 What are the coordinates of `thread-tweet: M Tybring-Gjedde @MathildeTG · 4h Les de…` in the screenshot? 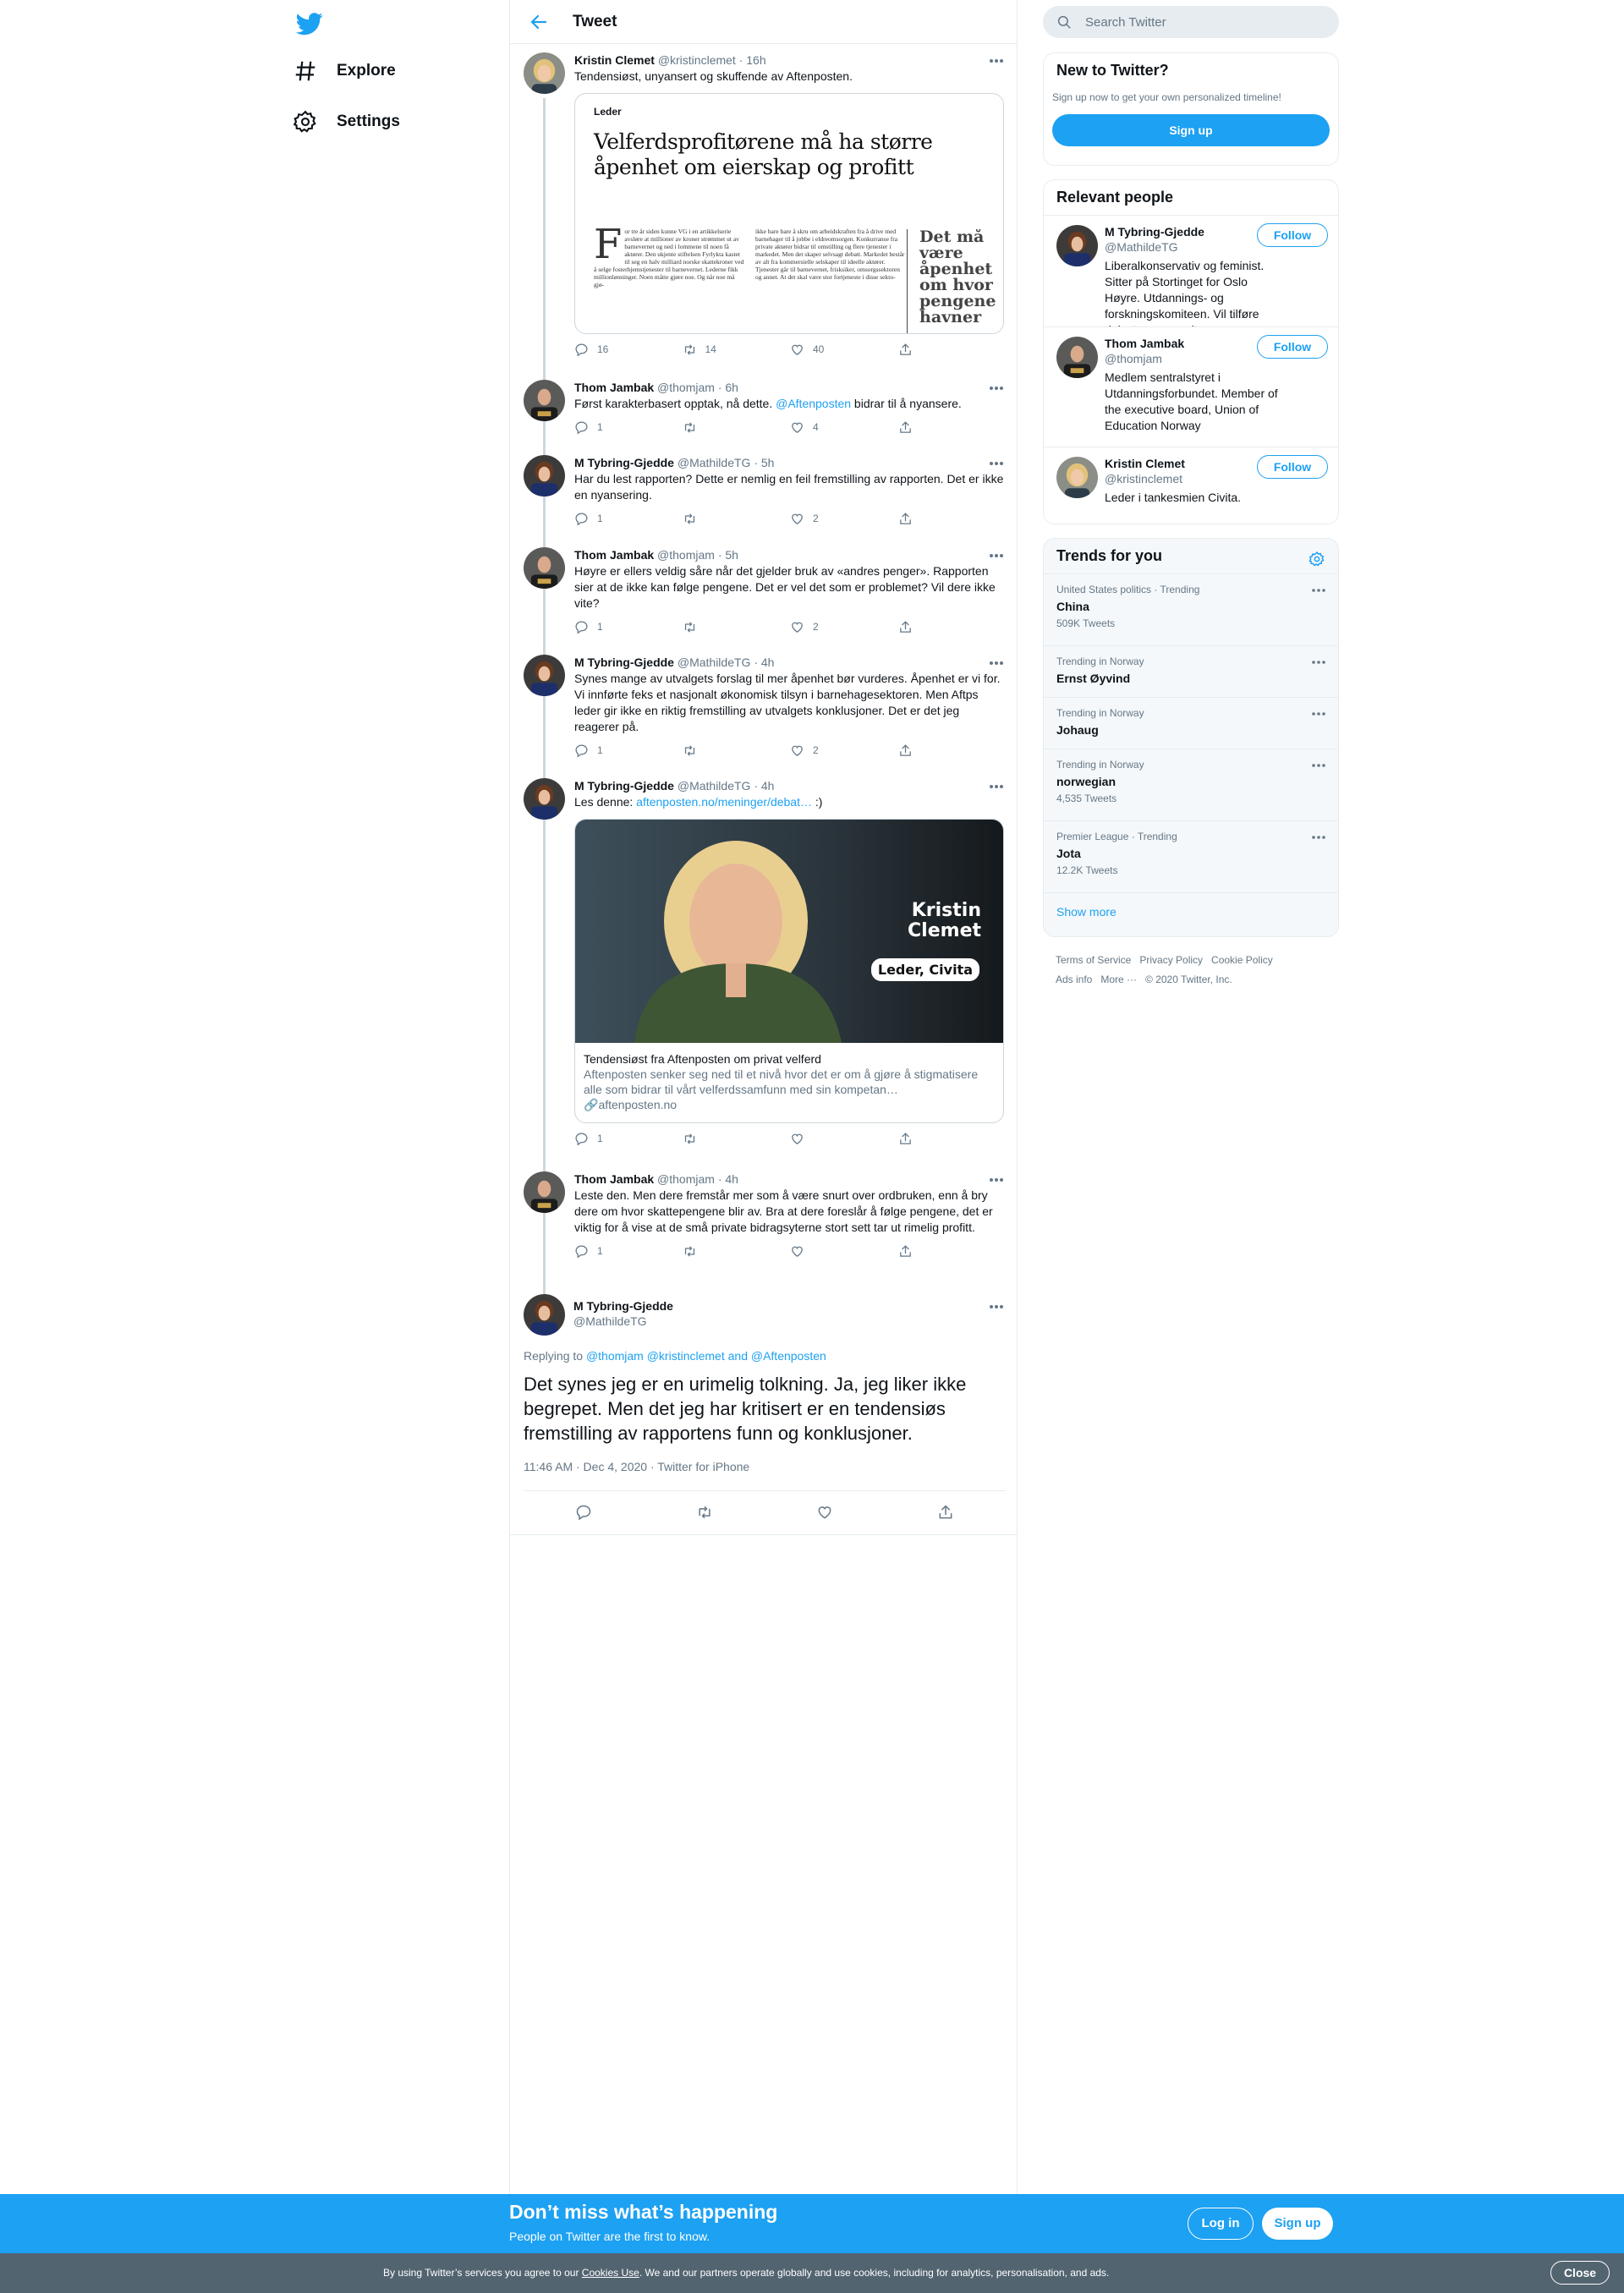 It's located at (765, 962).